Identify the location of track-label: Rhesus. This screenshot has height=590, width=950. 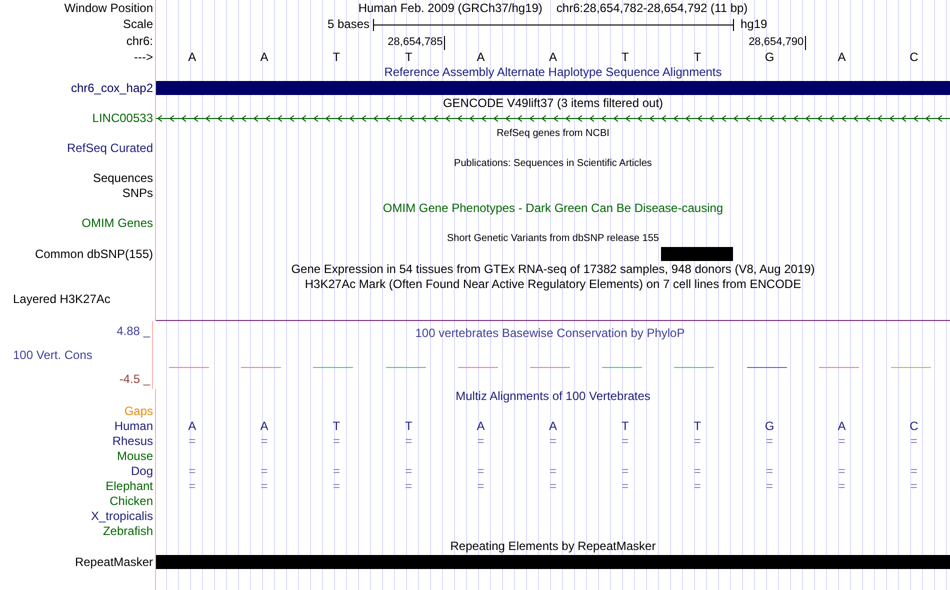
(132, 441).